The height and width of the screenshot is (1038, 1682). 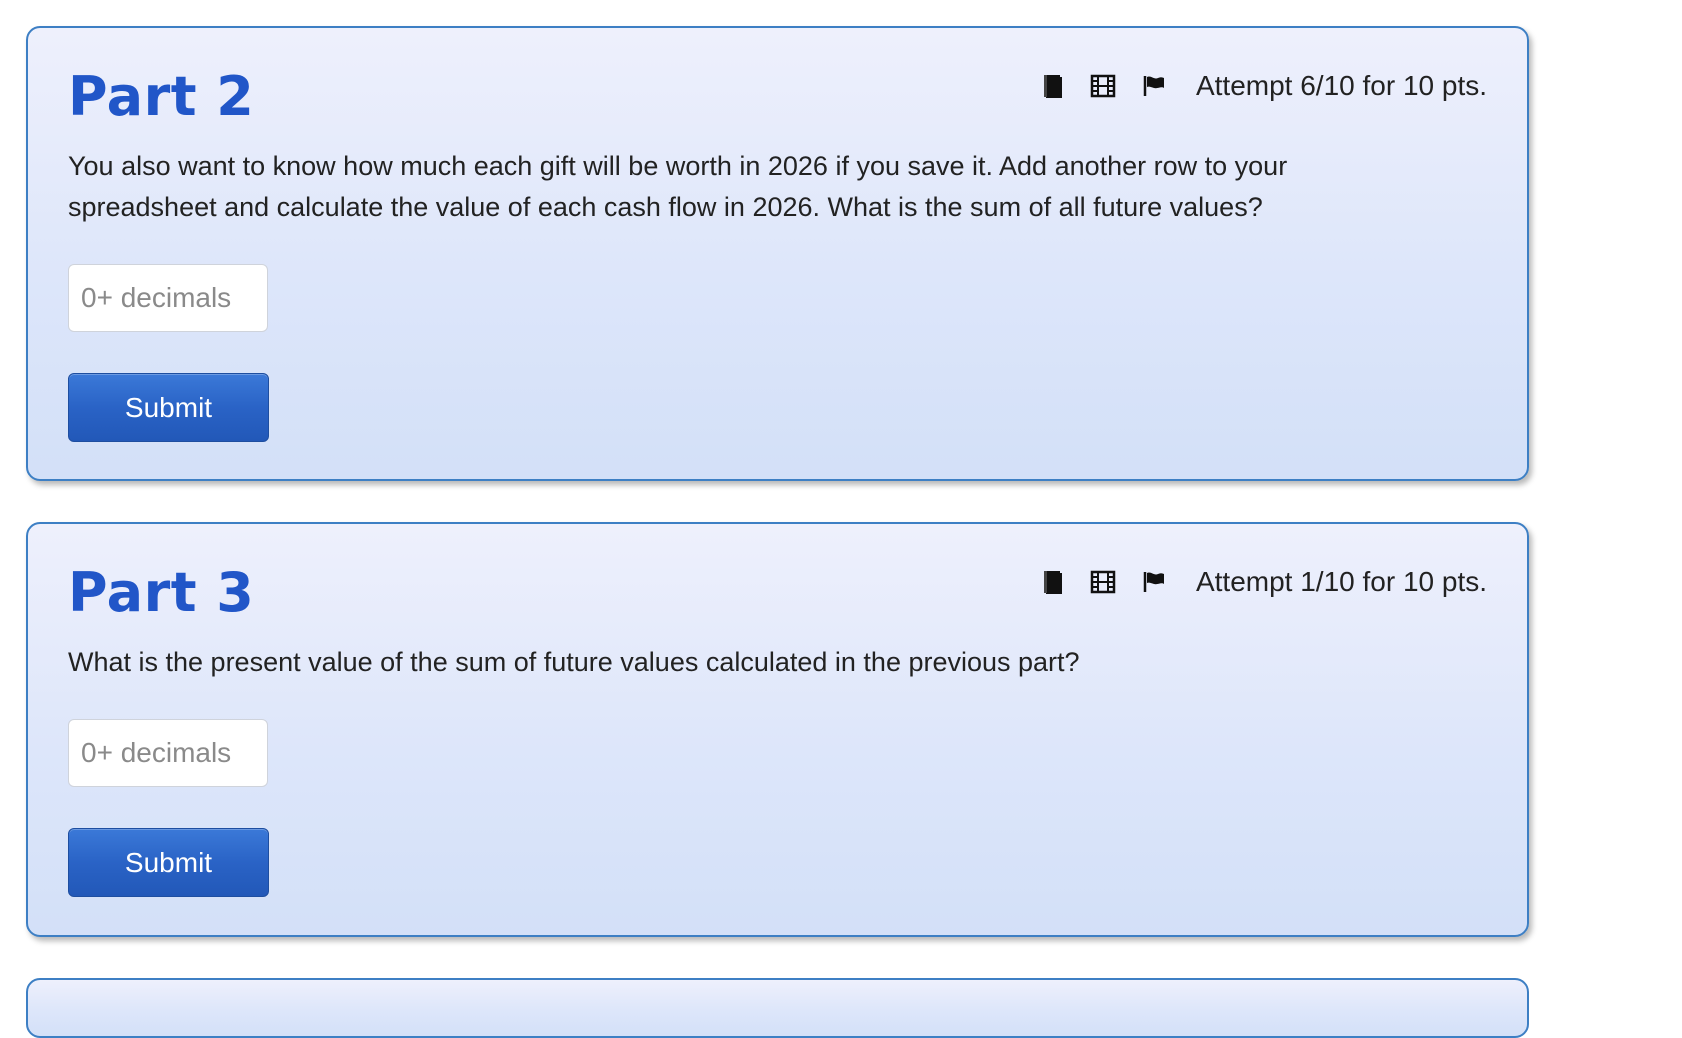 I want to click on part-title: Part 2, so click(x=161, y=96).